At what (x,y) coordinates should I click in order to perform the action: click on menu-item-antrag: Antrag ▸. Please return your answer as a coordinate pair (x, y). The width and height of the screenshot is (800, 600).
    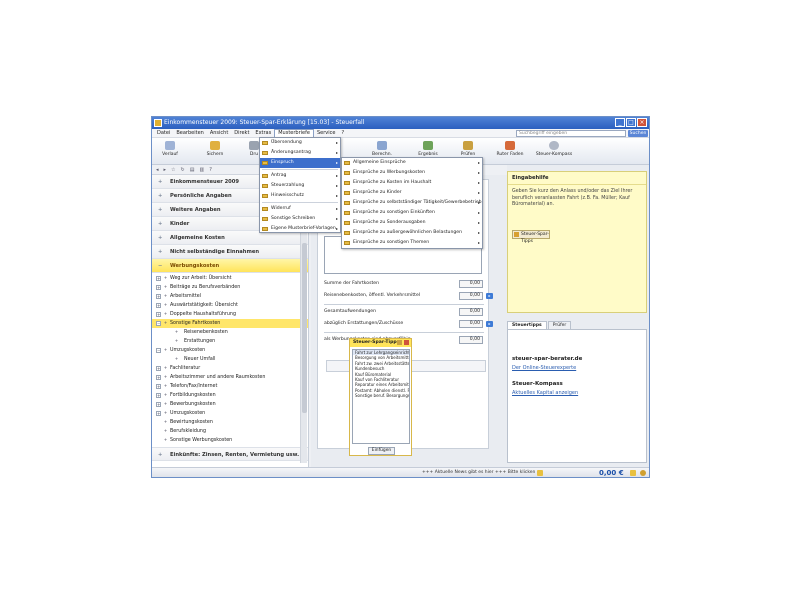
    Looking at the image, I should click on (300, 176).